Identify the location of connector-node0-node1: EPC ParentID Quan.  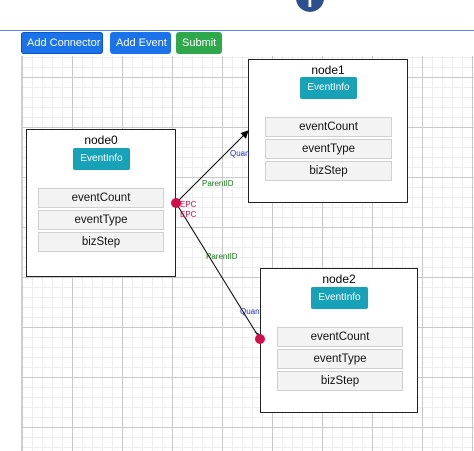
(212, 169).